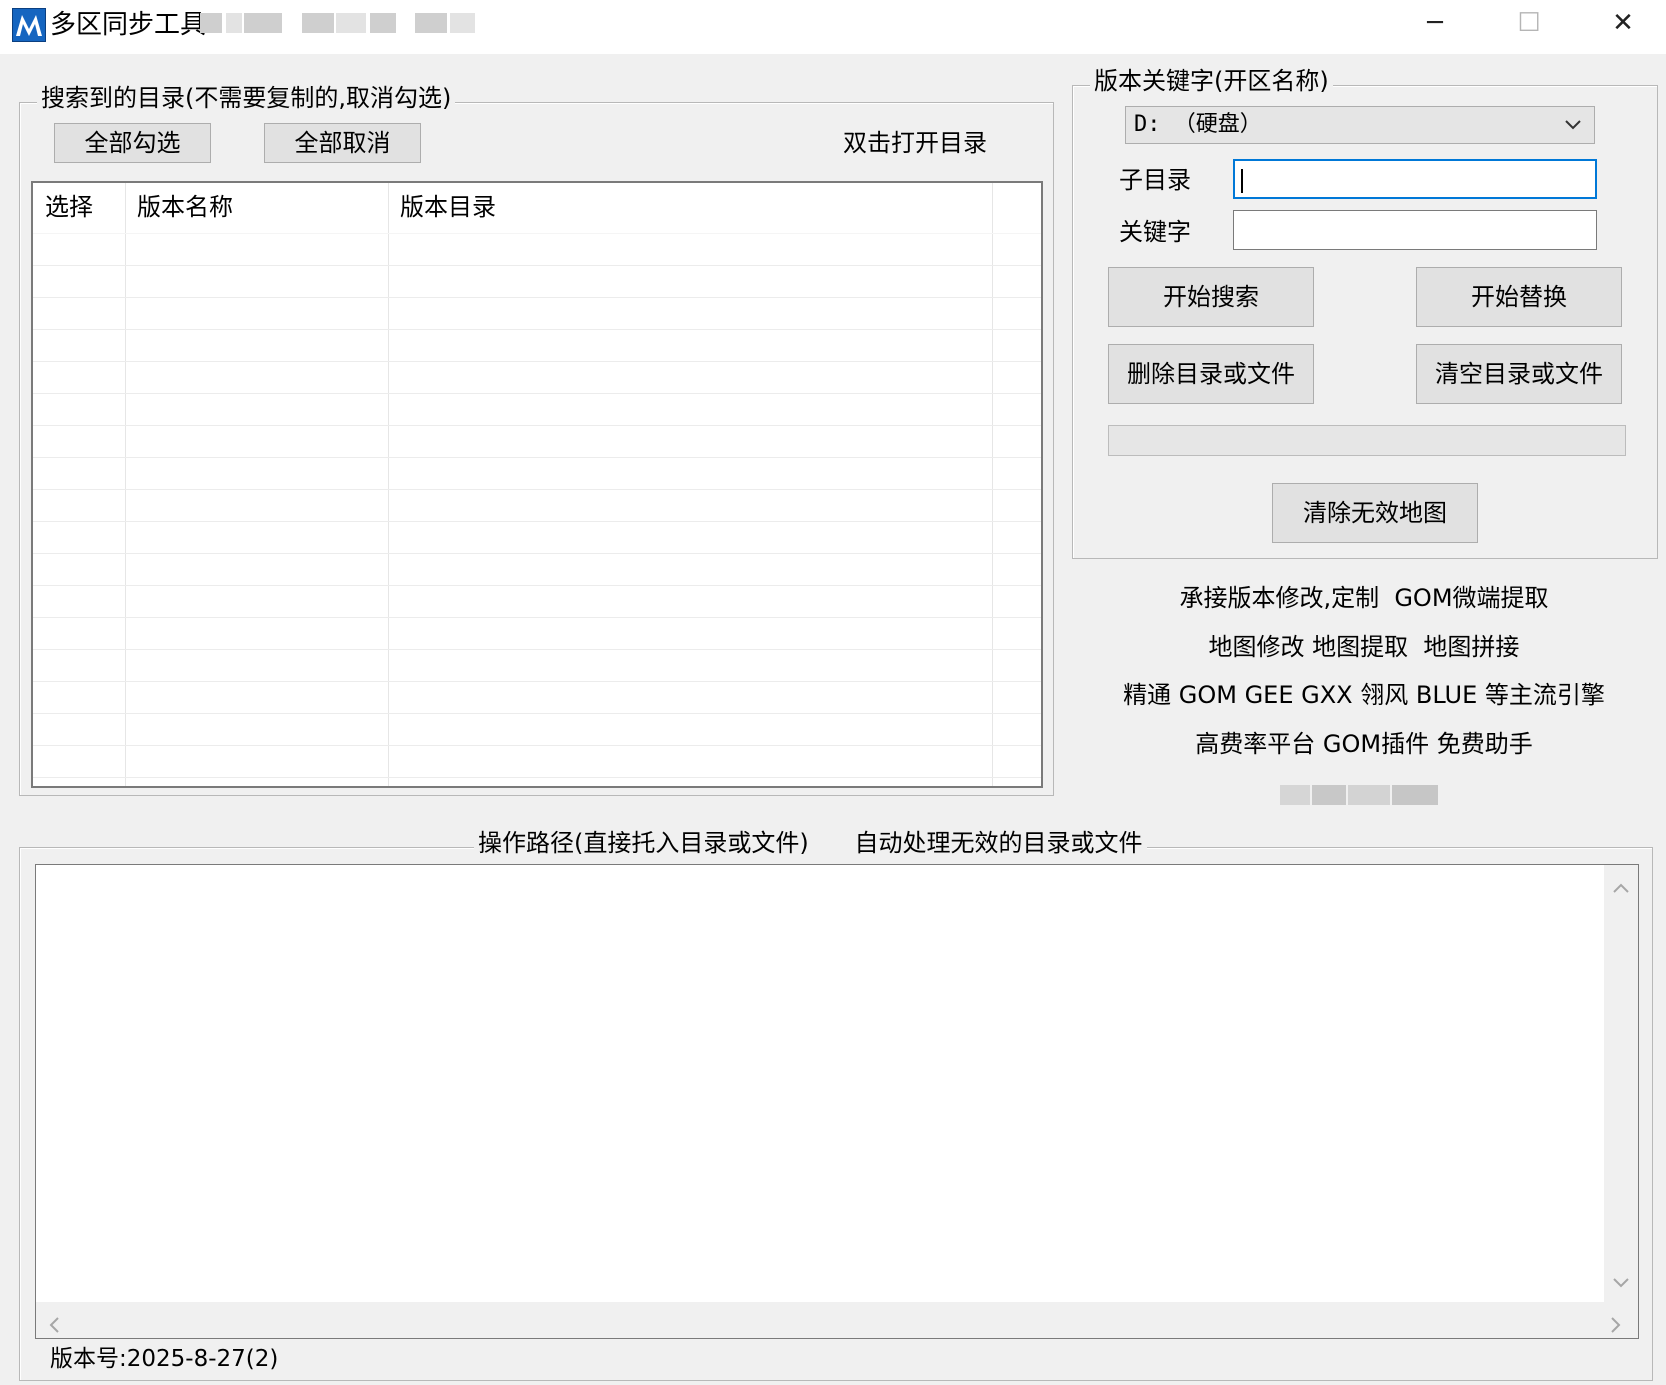  Describe the element at coordinates (185, 207) in the screenshot. I see `column-header-version-name: 版本名称` at that location.